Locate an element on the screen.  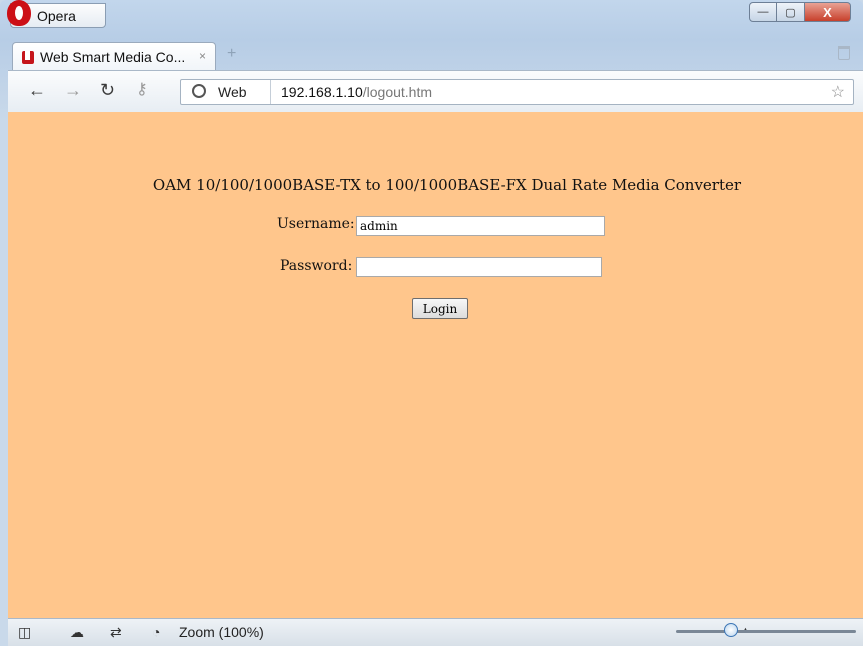
username-field is located at coordinates (480, 226).